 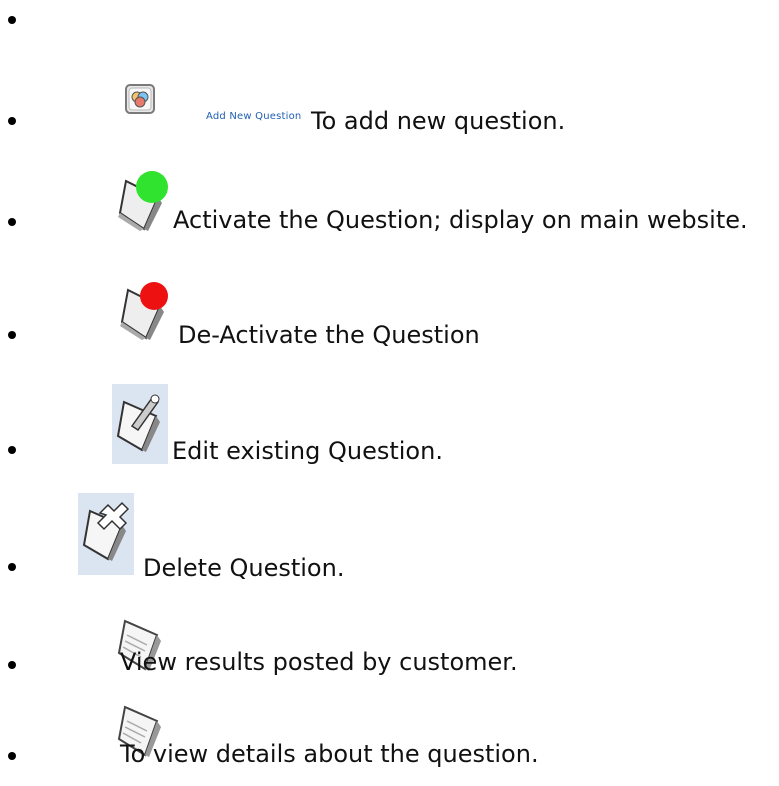 I want to click on item-label: To add new question., so click(x=438, y=121).